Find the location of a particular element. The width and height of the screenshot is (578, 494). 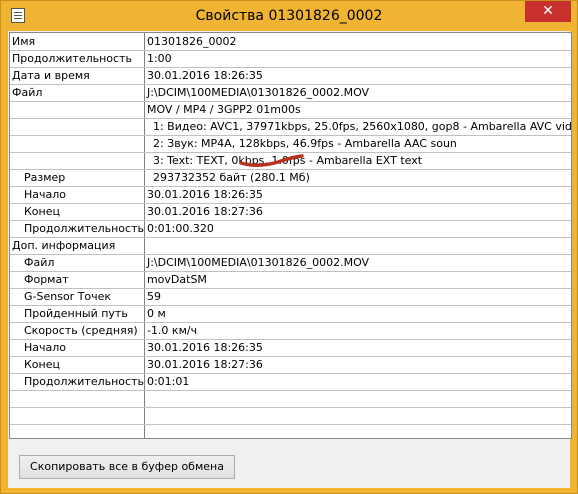

property-key: Имя is located at coordinates (77, 42).